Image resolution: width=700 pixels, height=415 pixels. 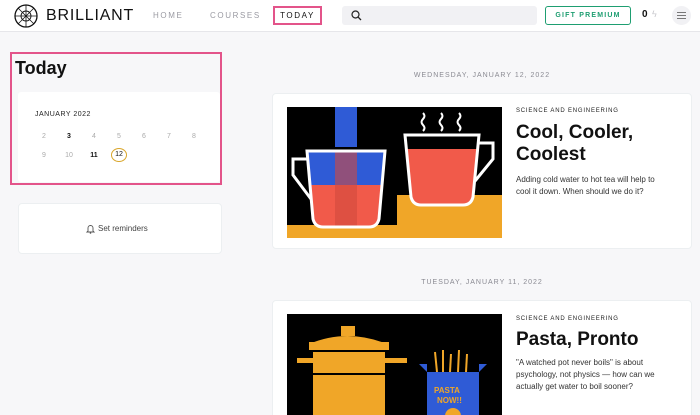 What do you see at coordinates (26, 16) in the screenshot?
I see `brilliant-logo-icon` at bounding box center [26, 16].